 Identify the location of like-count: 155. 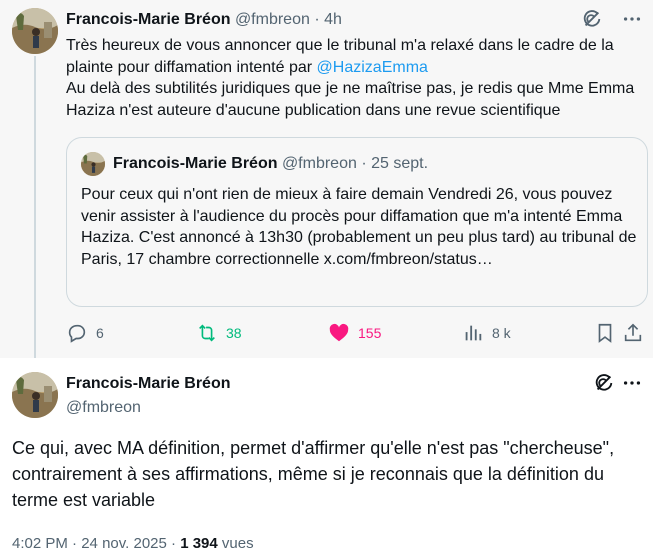
(370, 333).